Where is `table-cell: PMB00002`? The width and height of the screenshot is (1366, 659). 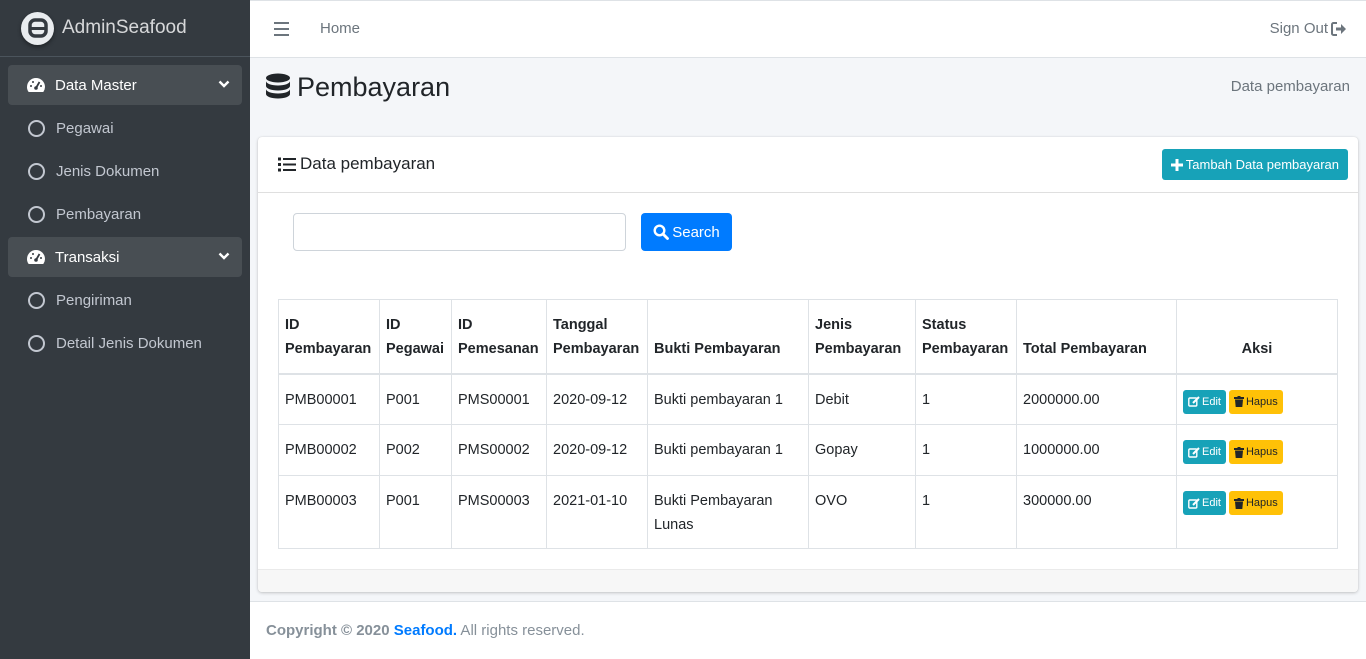
table-cell: PMB00002 is located at coordinates (329, 450).